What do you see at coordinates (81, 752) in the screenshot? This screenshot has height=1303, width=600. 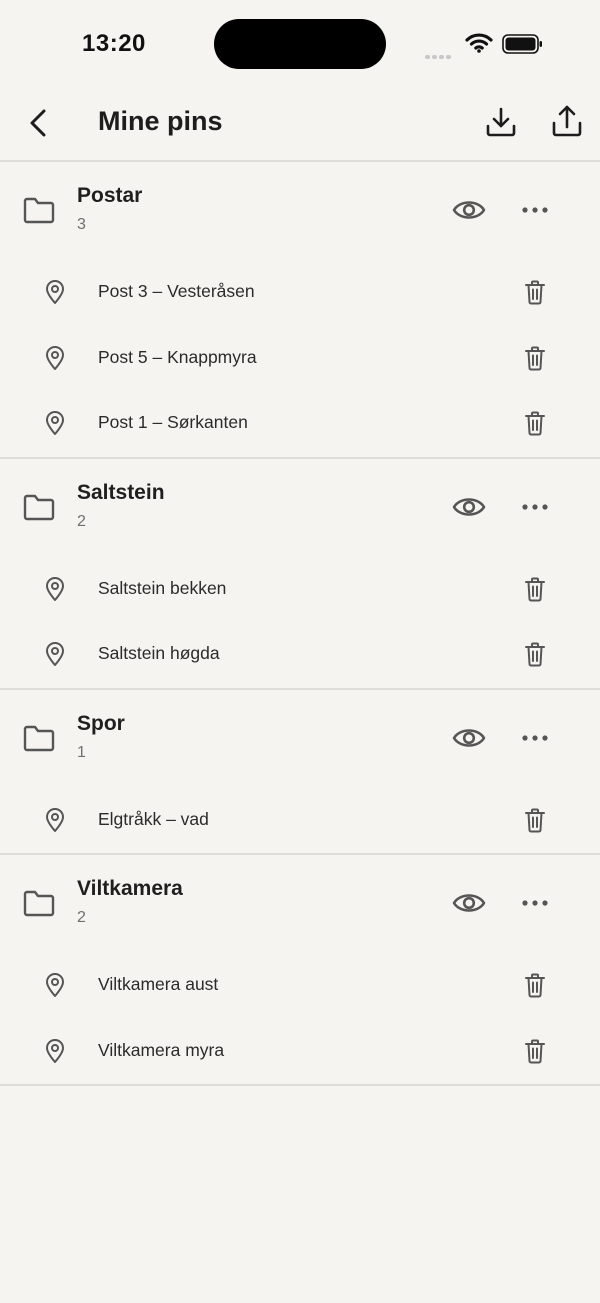 I see `group-count: 1` at bounding box center [81, 752].